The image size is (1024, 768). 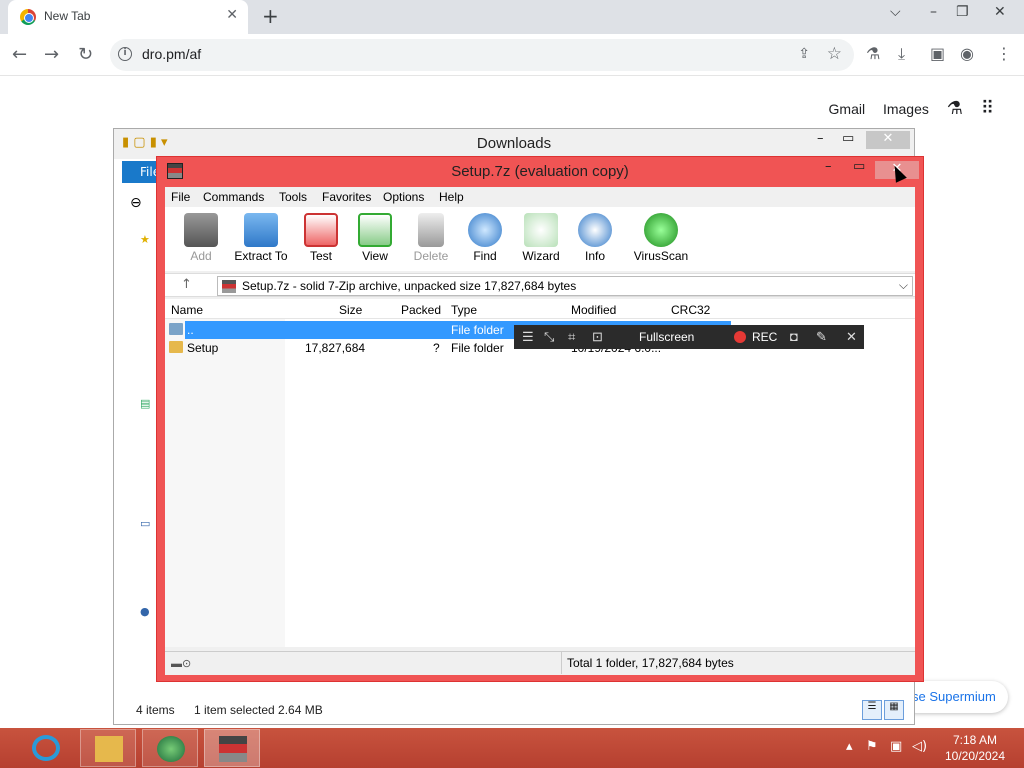 What do you see at coordinates (895, 12) in the screenshot?
I see `tab-search-icon: ⌵` at bounding box center [895, 12].